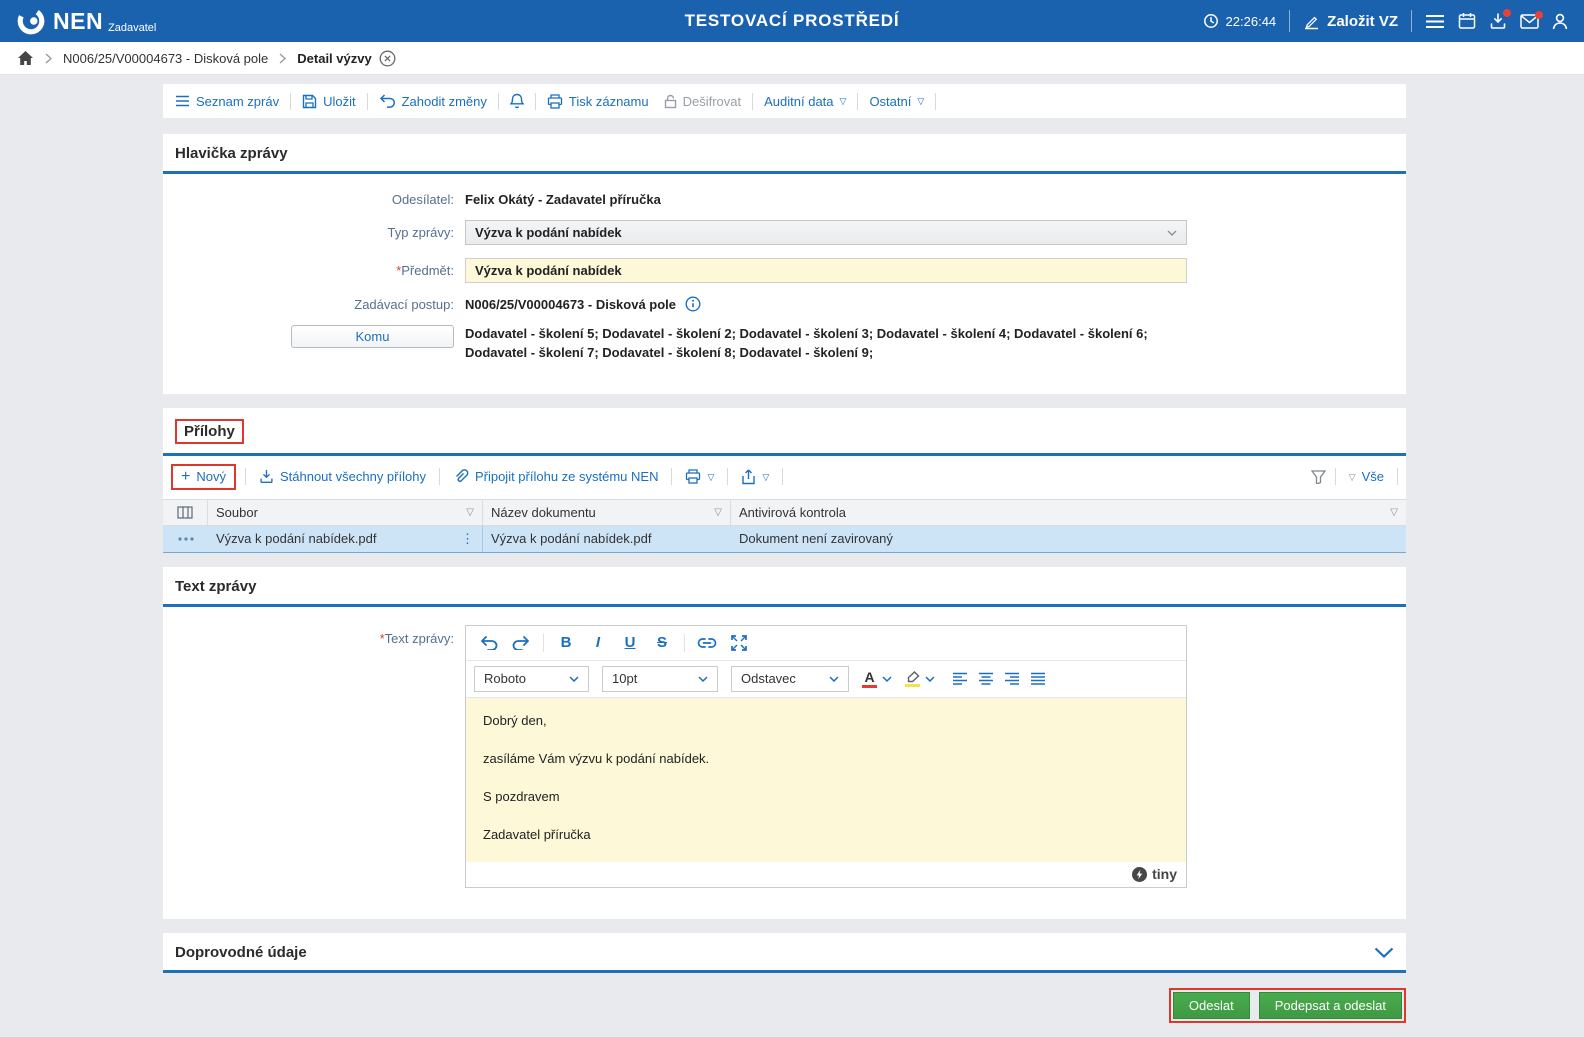  I want to click on align-right-button, so click(1012, 679).